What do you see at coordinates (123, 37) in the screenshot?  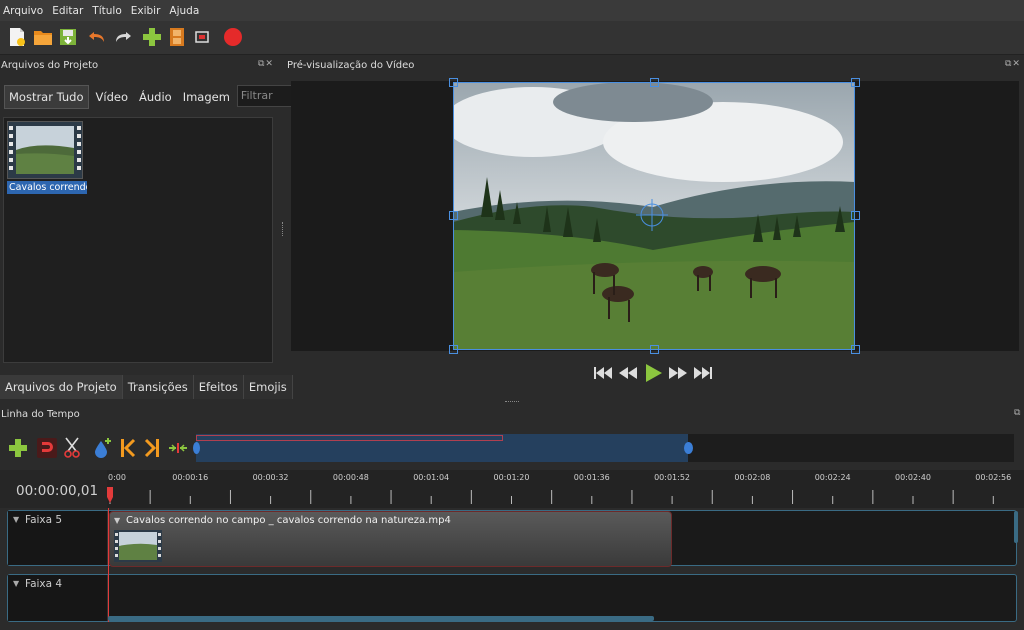 I see `redo-icon` at bounding box center [123, 37].